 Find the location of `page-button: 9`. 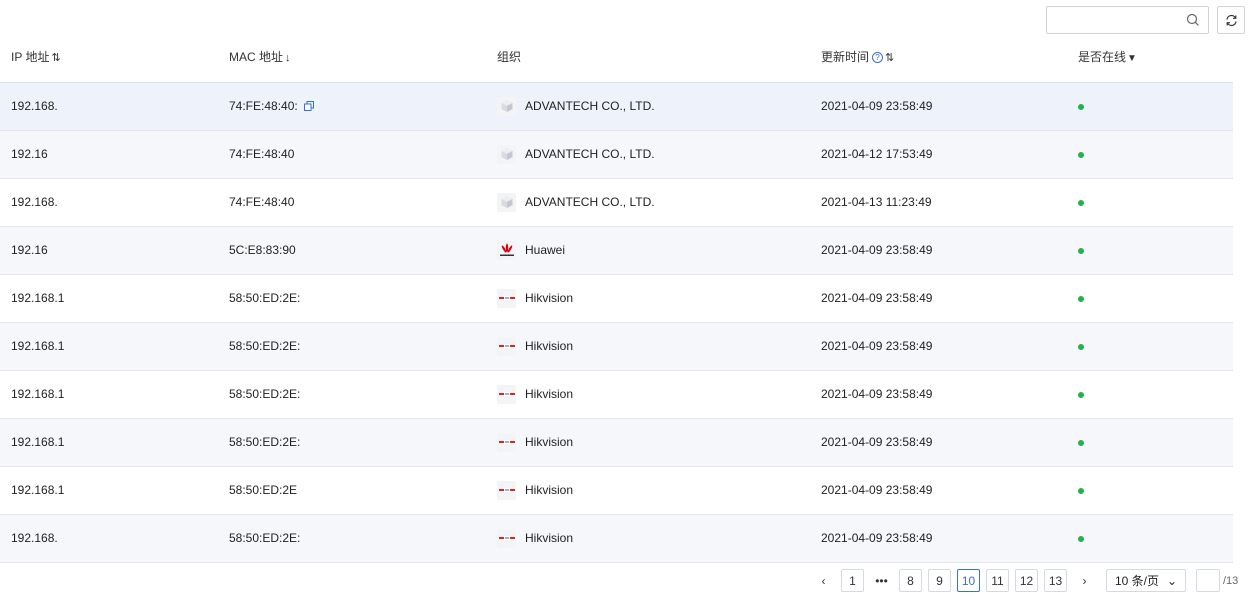

page-button: 9 is located at coordinates (939, 580).